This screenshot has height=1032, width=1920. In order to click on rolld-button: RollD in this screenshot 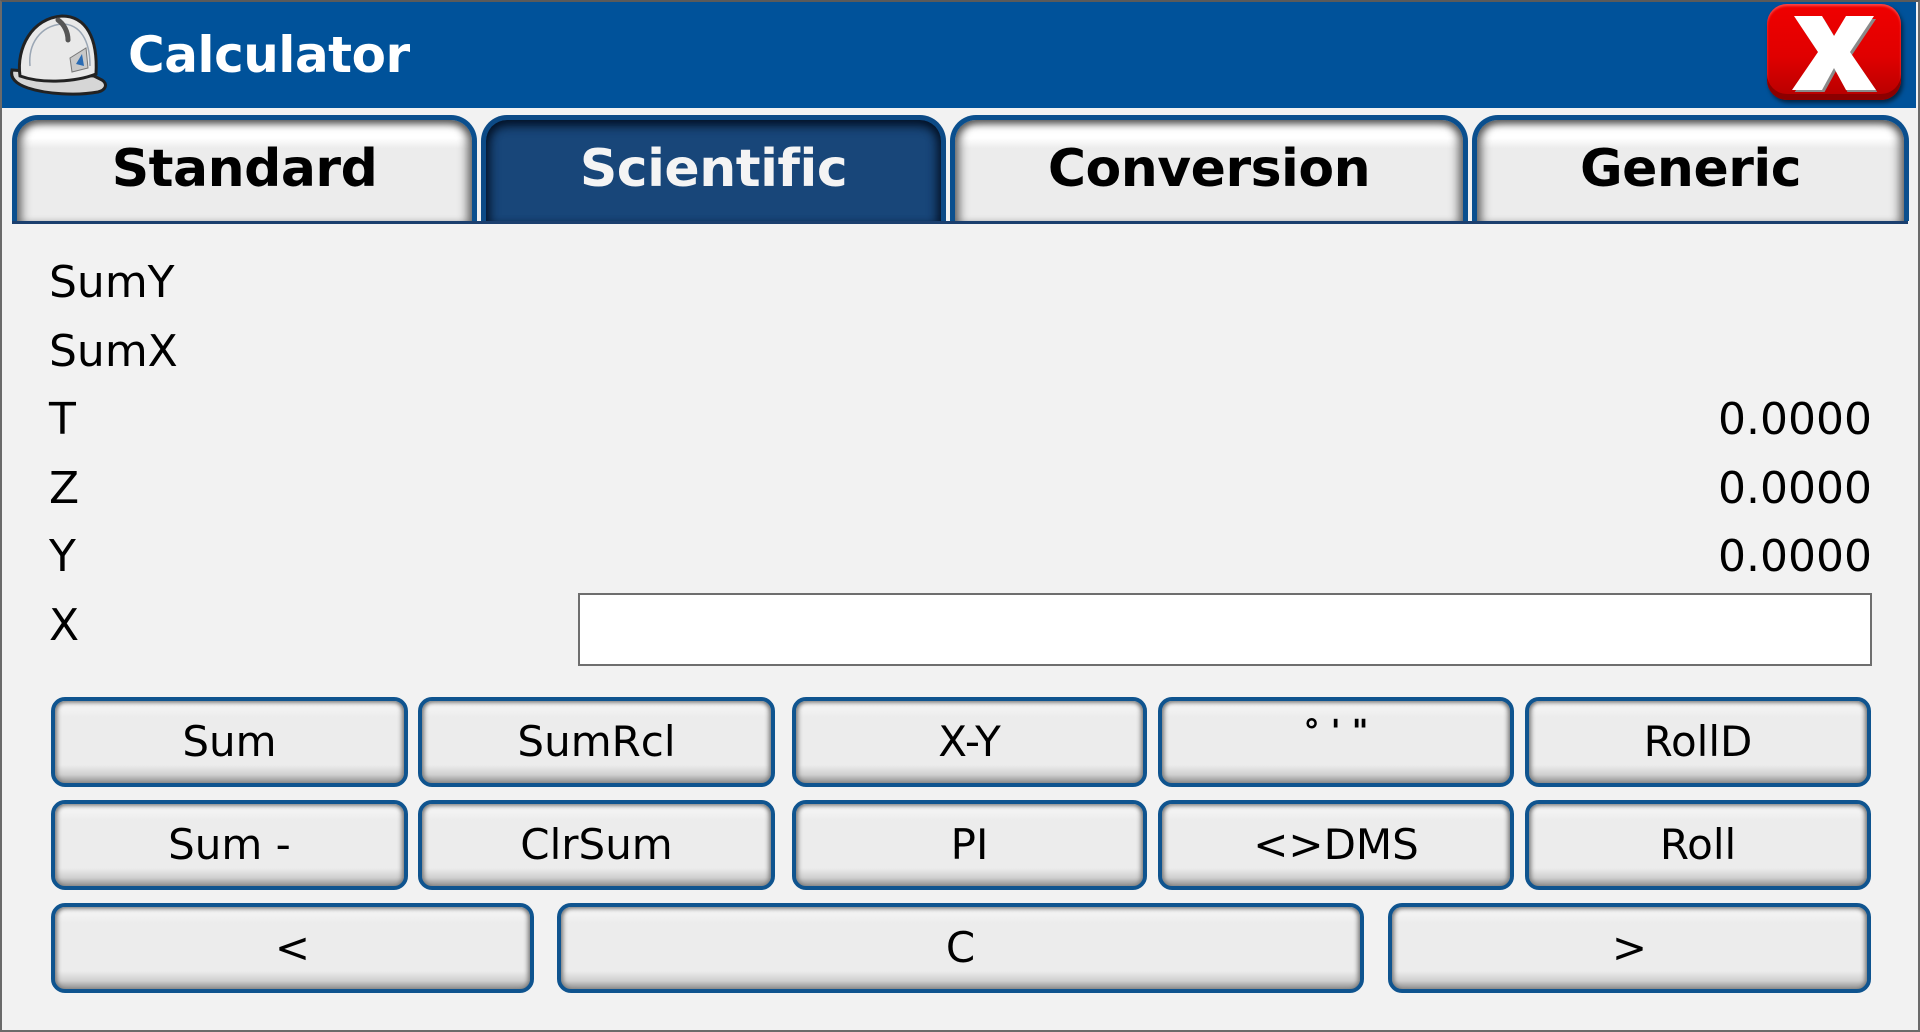, I will do `click(1698, 742)`.